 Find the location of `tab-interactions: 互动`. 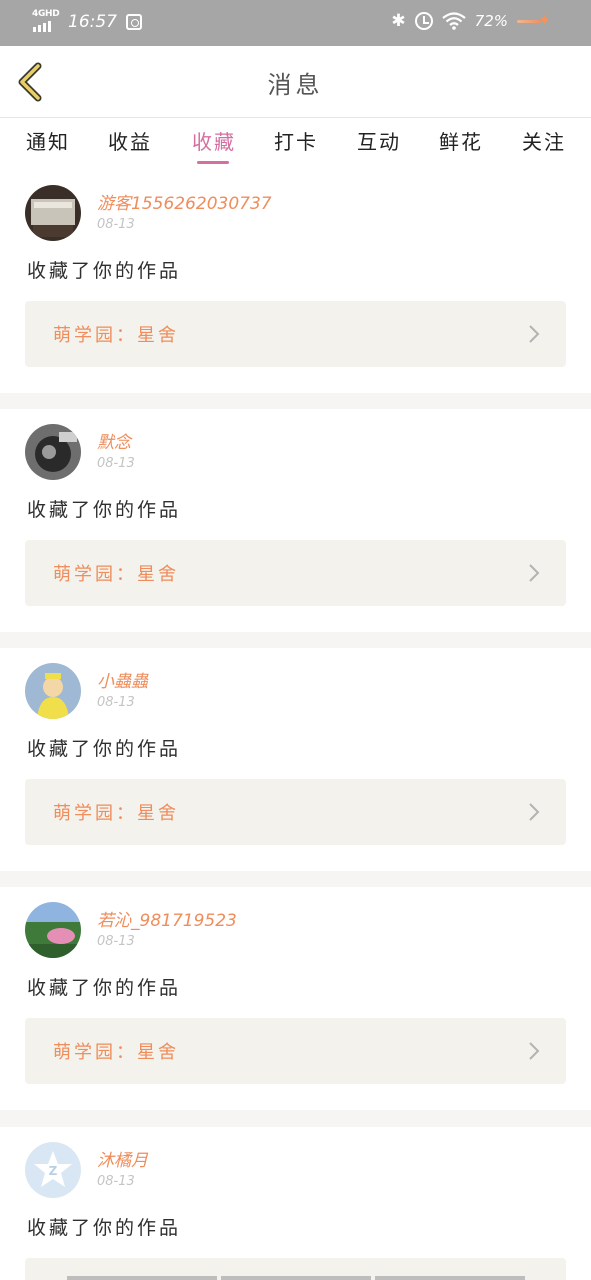

tab-interactions: 互动 is located at coordinates (379, 140).